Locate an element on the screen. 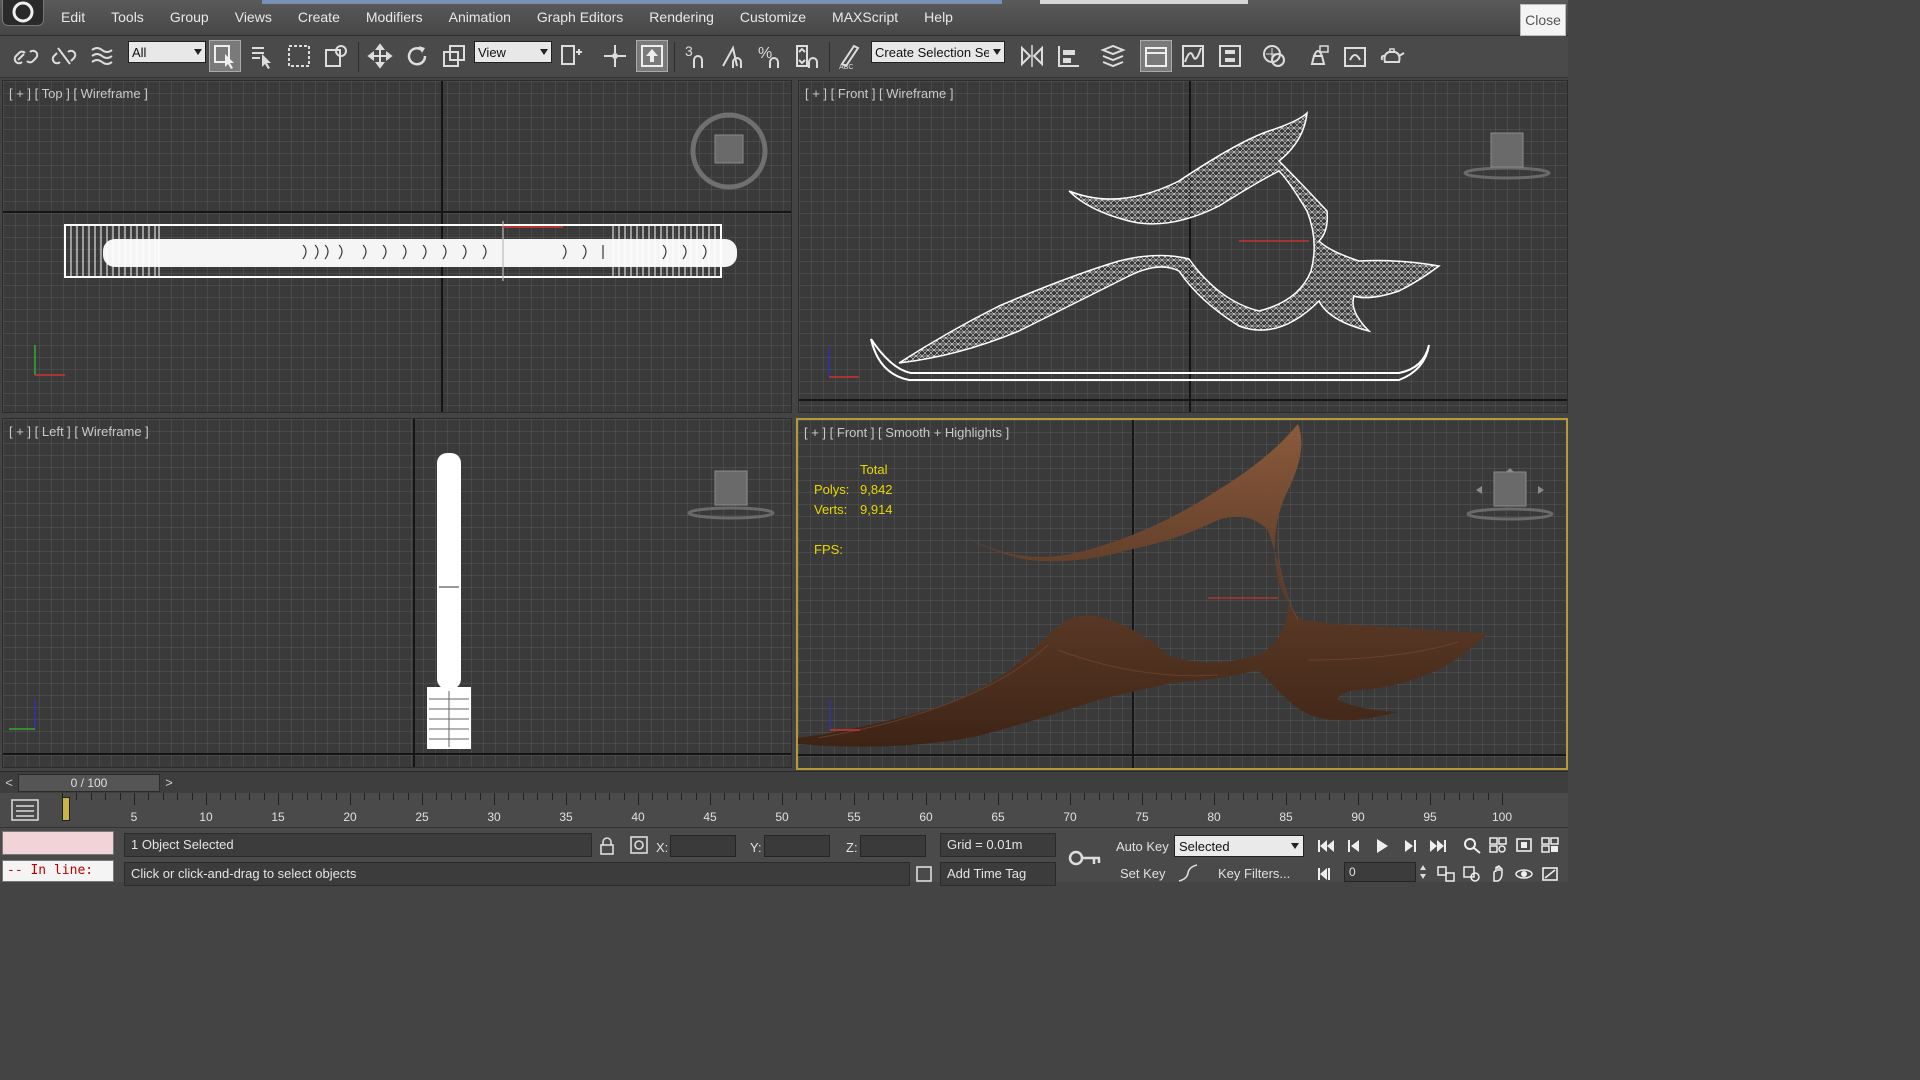 This screenshot has width=1920, height=1080. close-button: Close is located at coordinates (1543, 20).